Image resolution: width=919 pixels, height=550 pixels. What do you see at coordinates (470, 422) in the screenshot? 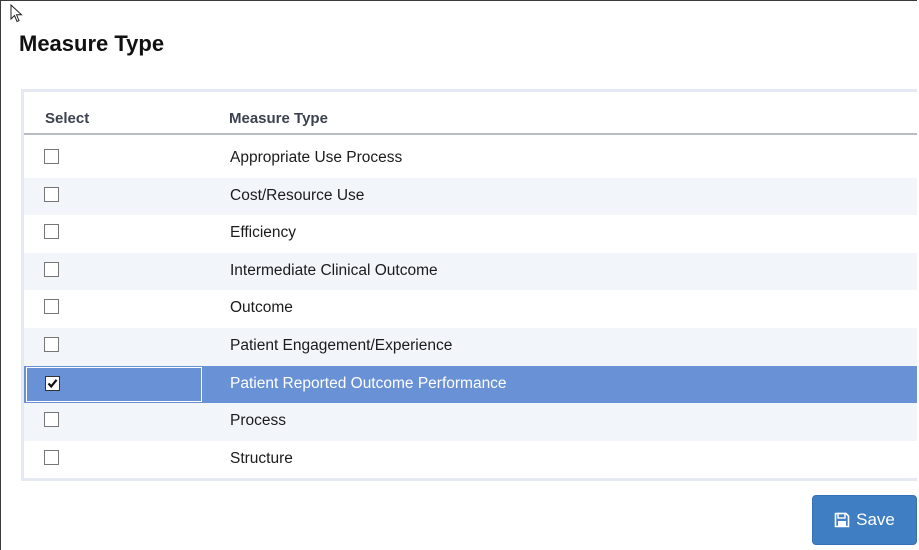
I see `table-row: Process` at bounding box center [470, 422].